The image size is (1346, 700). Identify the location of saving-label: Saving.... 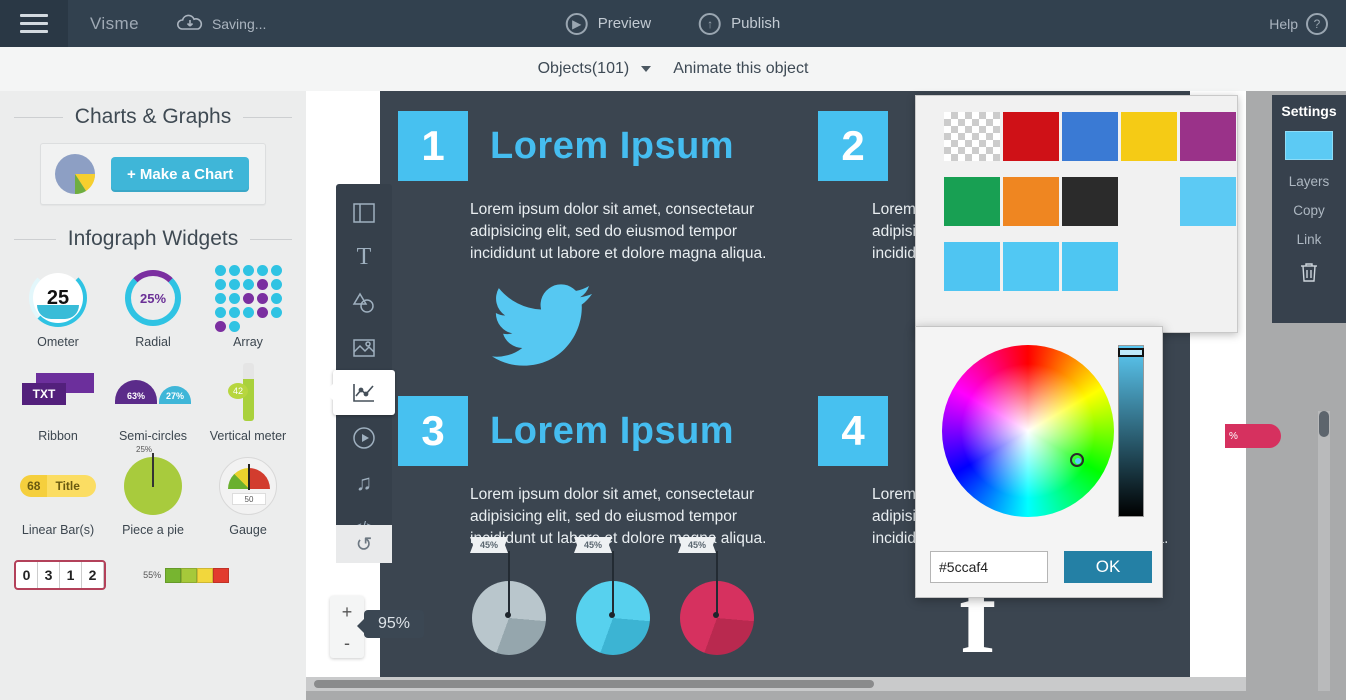
(239, 23).